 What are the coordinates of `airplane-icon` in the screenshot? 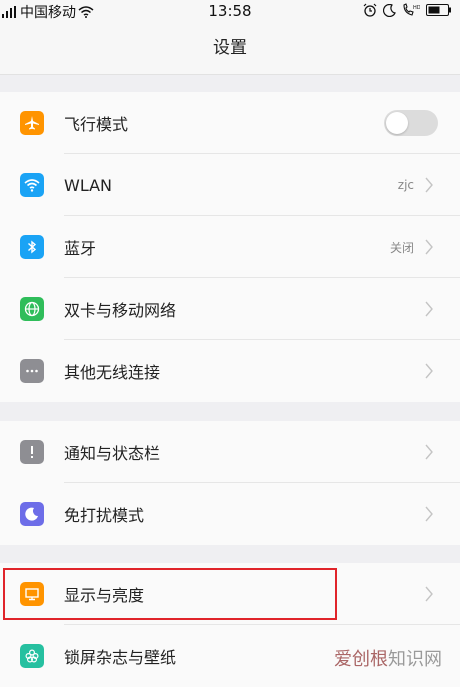 It's located at (32, 123).